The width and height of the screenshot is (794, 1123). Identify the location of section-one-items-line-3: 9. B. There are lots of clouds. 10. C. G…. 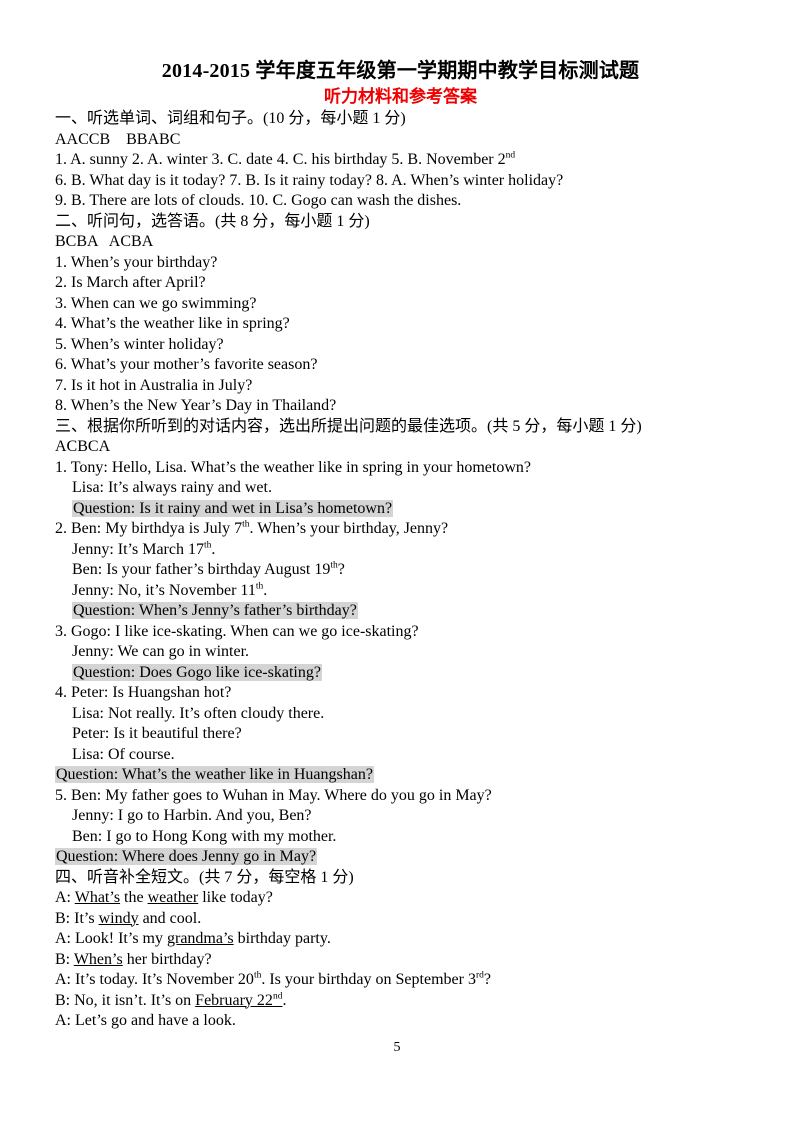
(258, 200).